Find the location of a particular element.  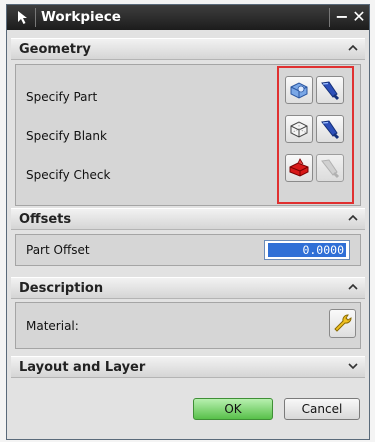

close-icon: ✕ is located at coordinates (359, 16).